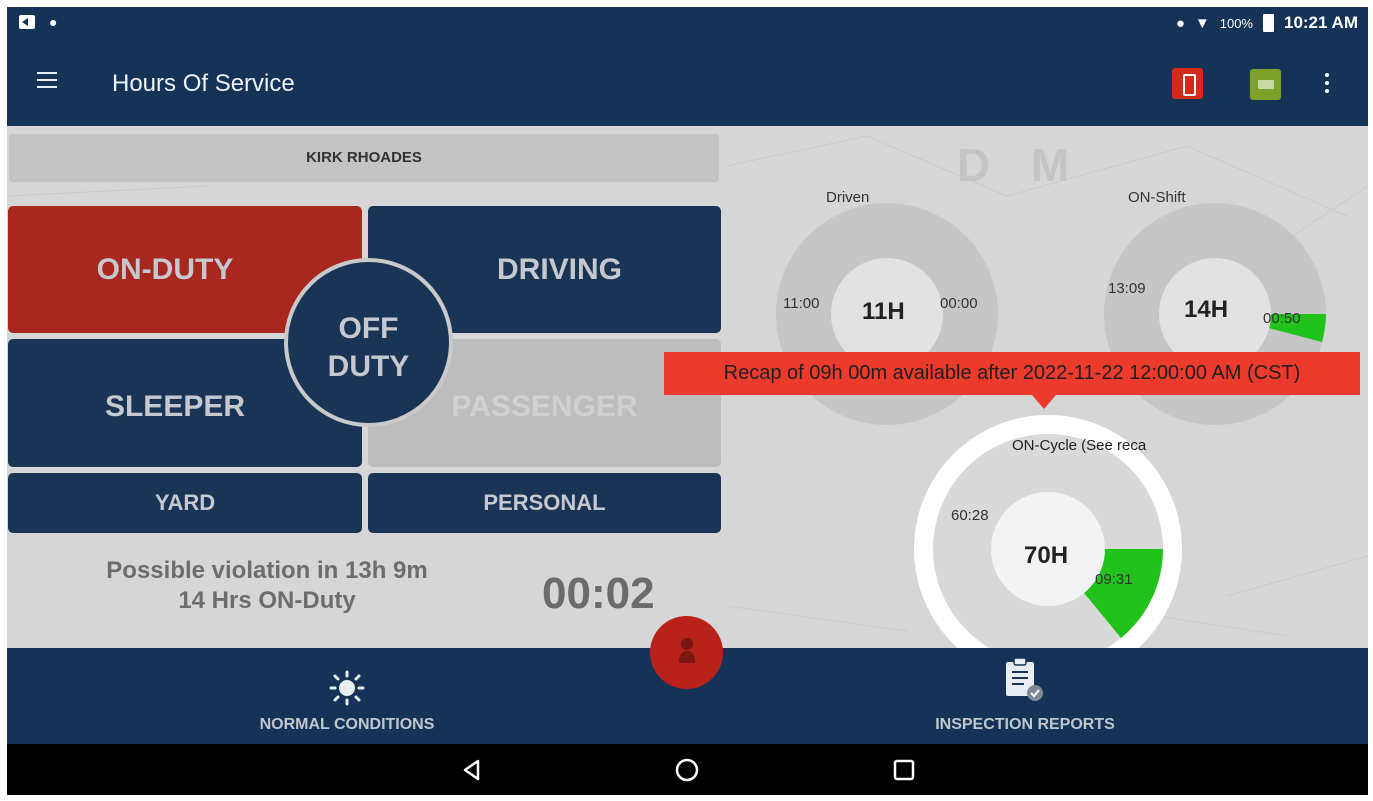 This screenshot has width=1373, height=801. Describe the element at coordinates (1236, 23) in the screenshot. I see `battery-percent: 100%` at that location.